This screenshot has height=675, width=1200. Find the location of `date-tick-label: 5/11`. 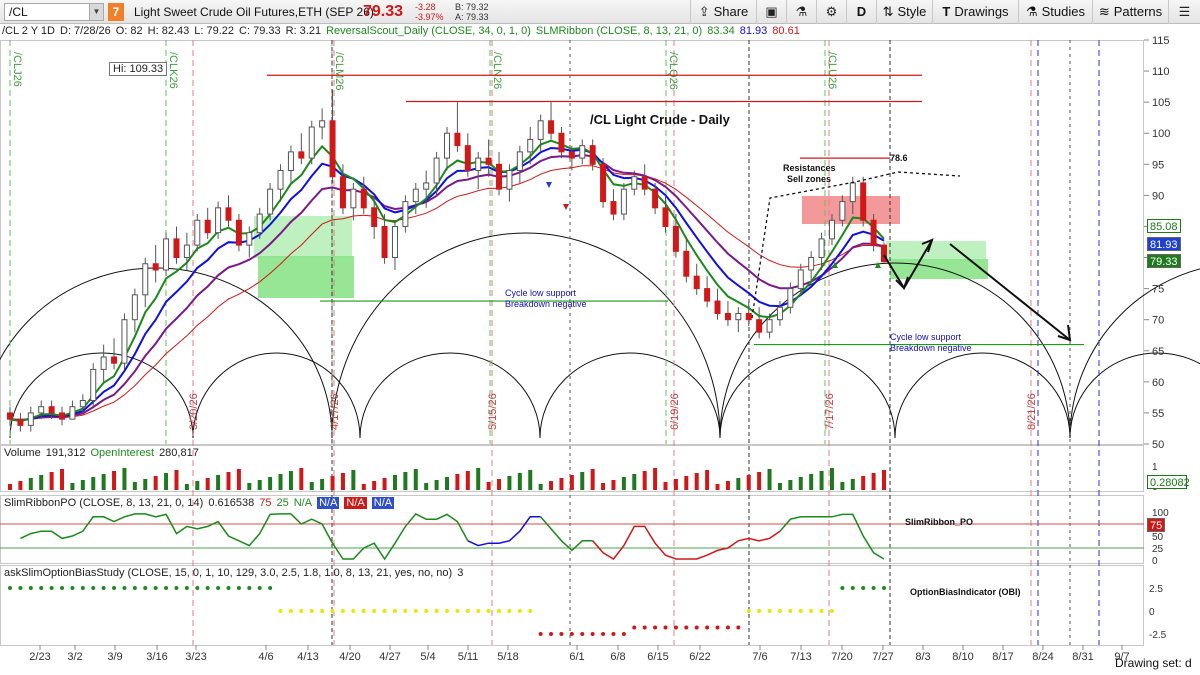

date-tick-label: 5/11 is located at coordinates (468, 657).